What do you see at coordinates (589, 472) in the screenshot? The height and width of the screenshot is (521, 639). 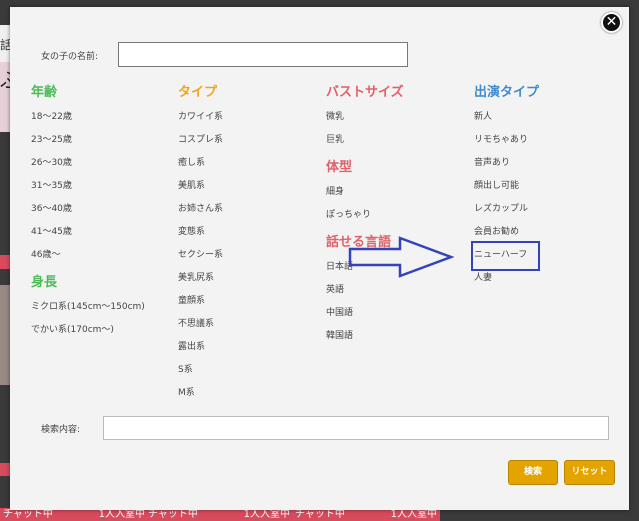 I see `reset-button: リセット` at bounding box center [589, 472].